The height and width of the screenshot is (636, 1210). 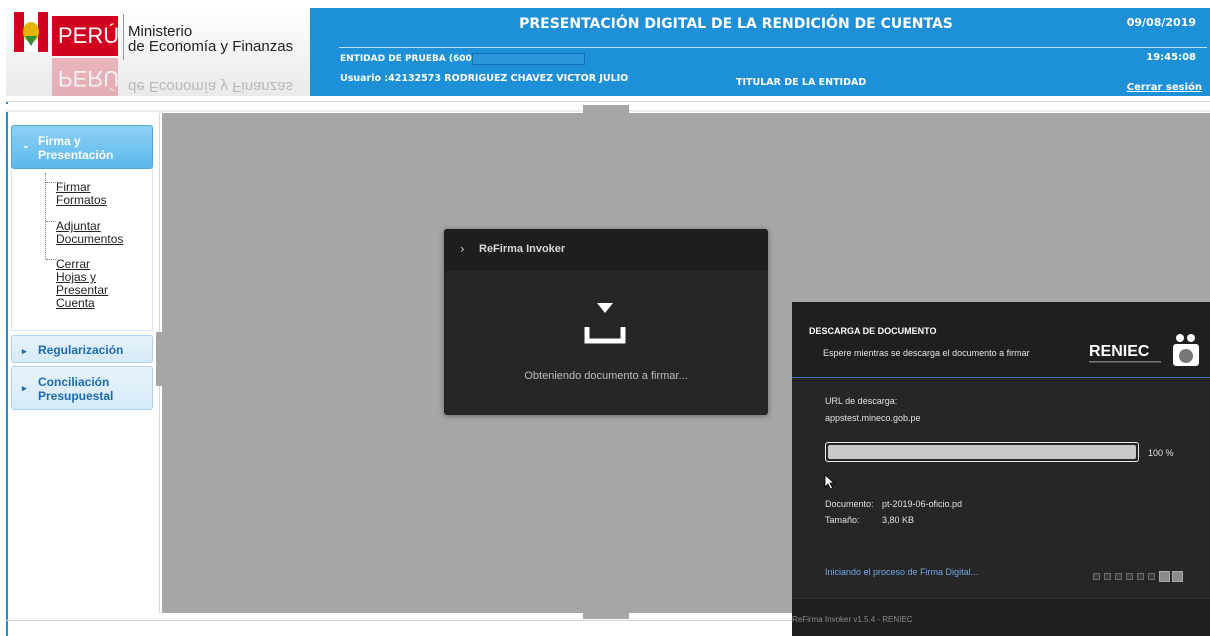 I want to click on menu-item-adjuntar-documentos: Adjuntar Documentos, so click(x=101, y=233).